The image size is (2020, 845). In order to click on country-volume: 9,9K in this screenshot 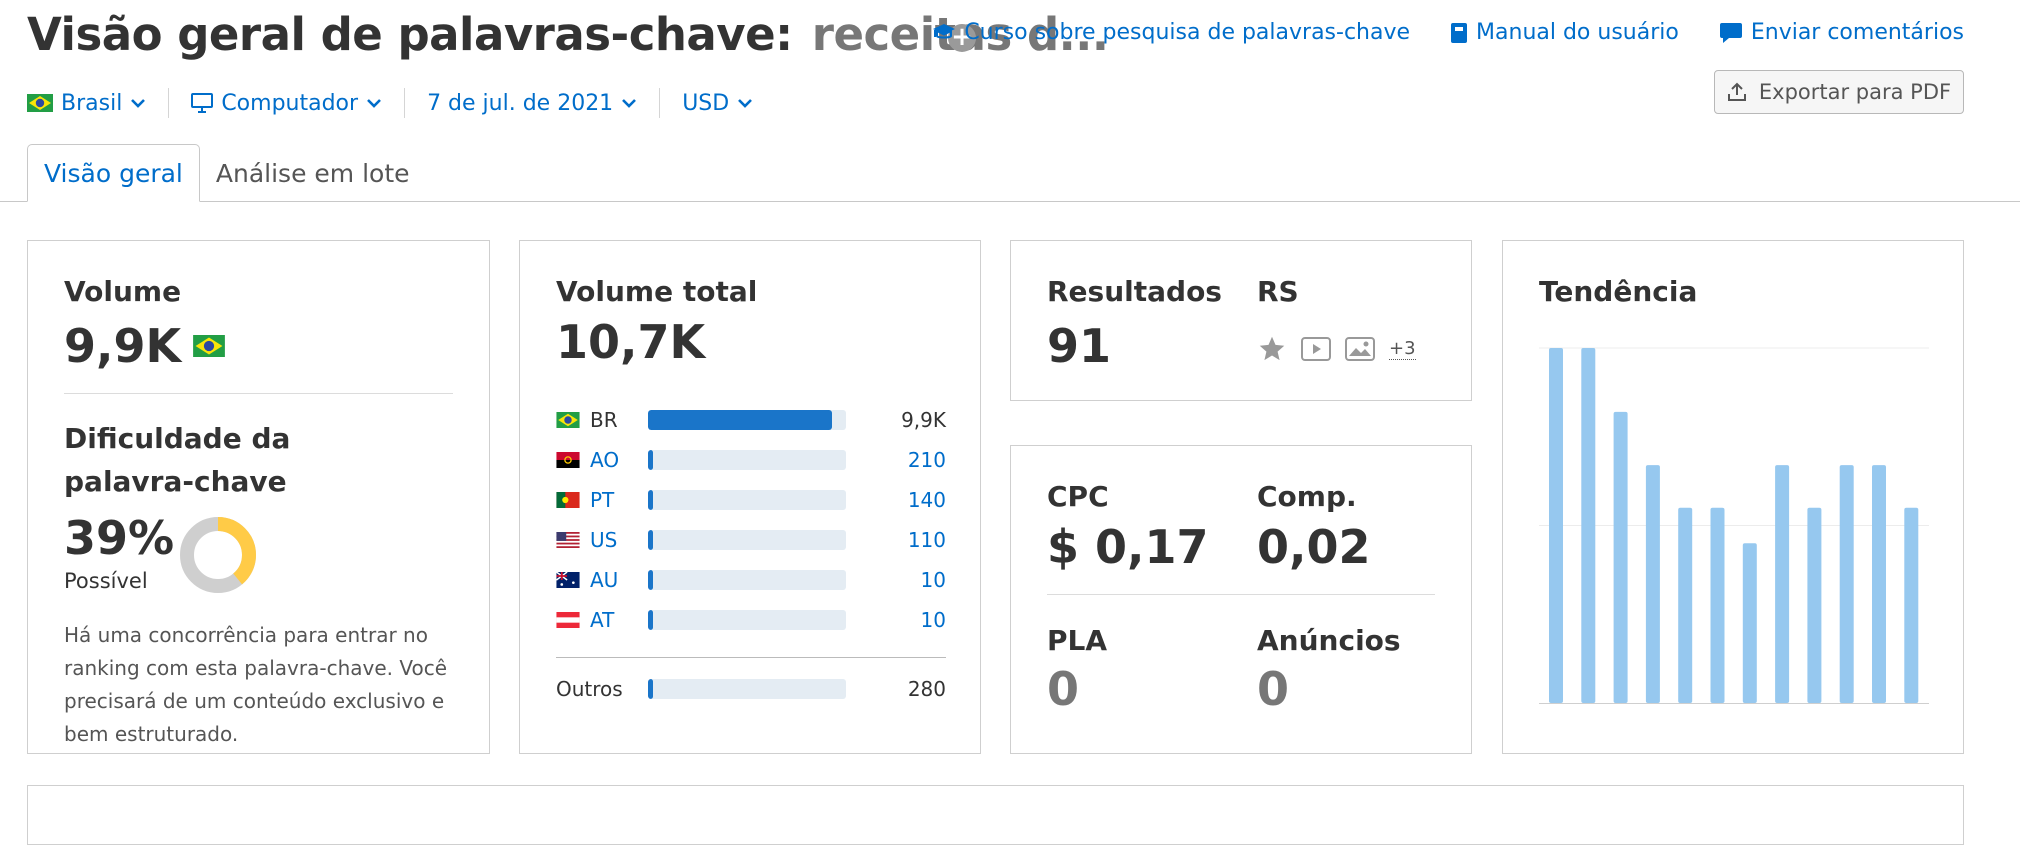, I will do `click(923, 420)`.